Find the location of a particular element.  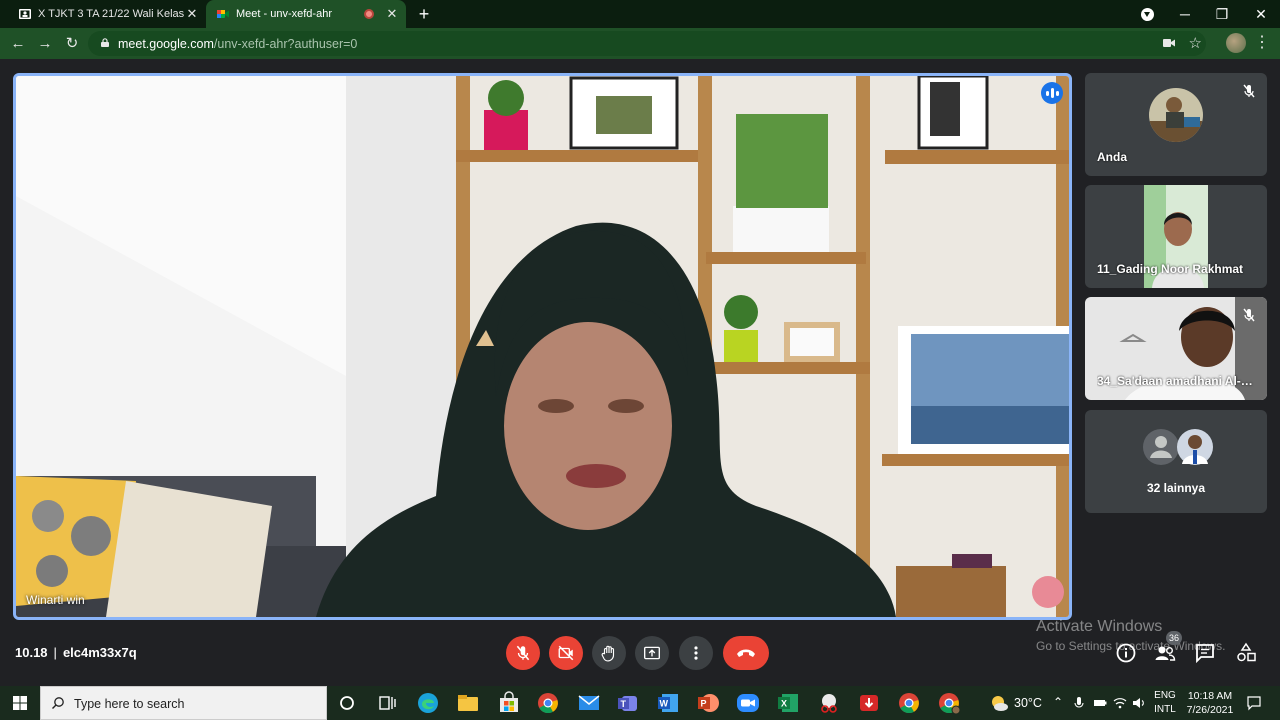

participant-name: Anda is located at coordinates (1112, 157).